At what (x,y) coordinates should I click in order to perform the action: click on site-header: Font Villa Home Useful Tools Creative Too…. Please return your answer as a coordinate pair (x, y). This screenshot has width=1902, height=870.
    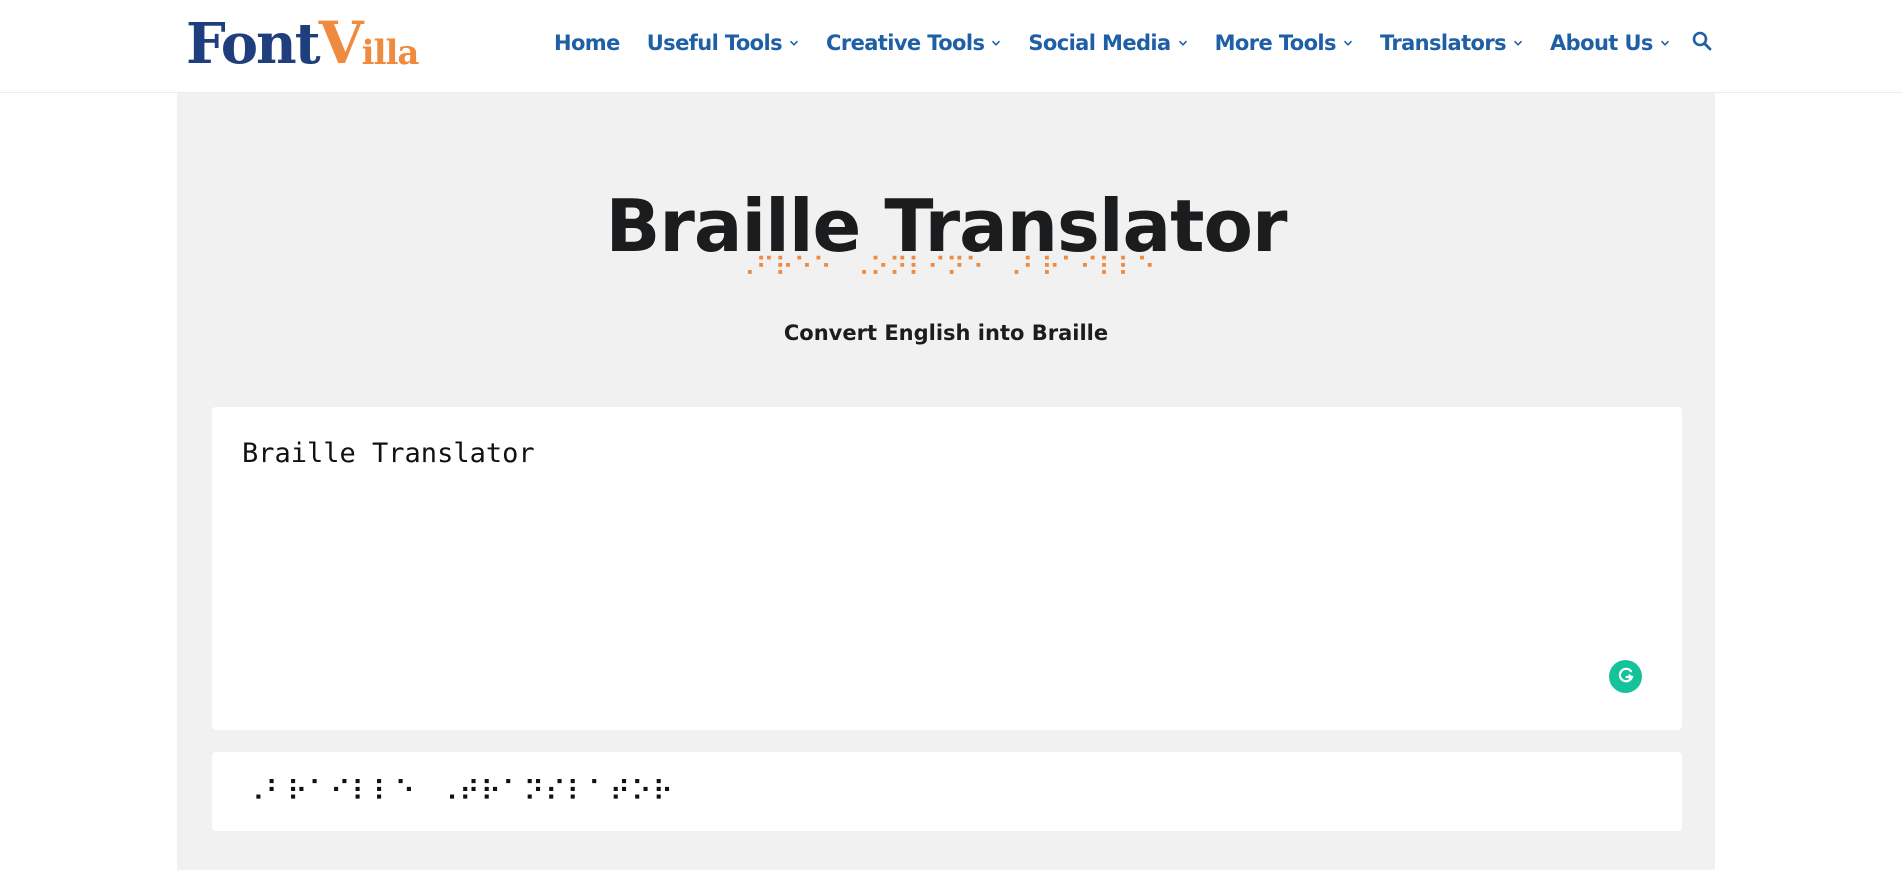
    Looking at the image, I should click on (951, 46).